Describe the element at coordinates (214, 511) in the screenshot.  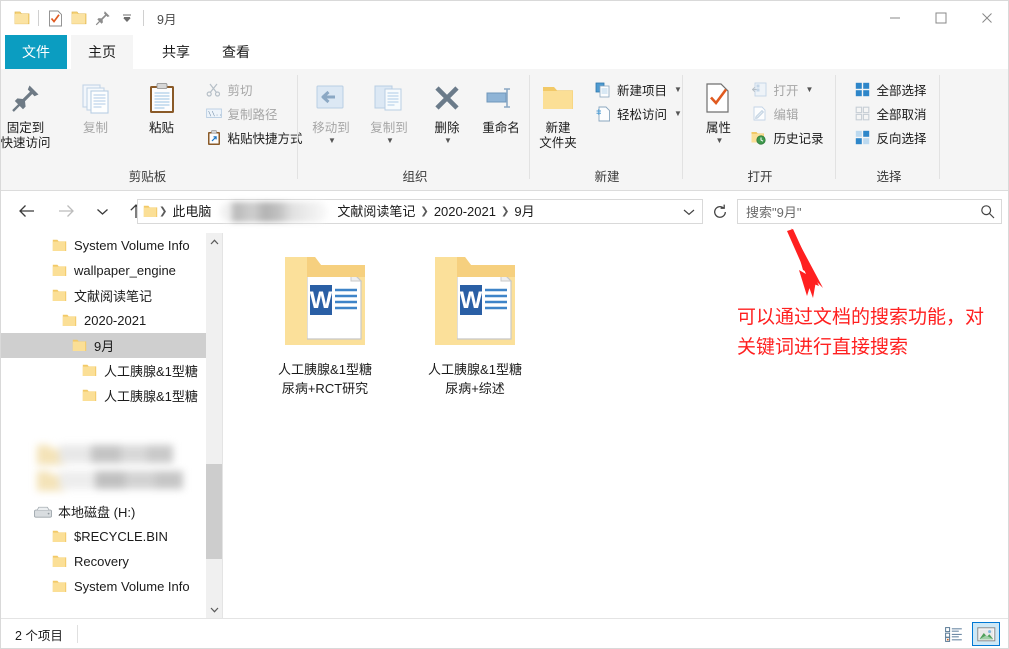
I see `scrollbar-thumb` at that location.